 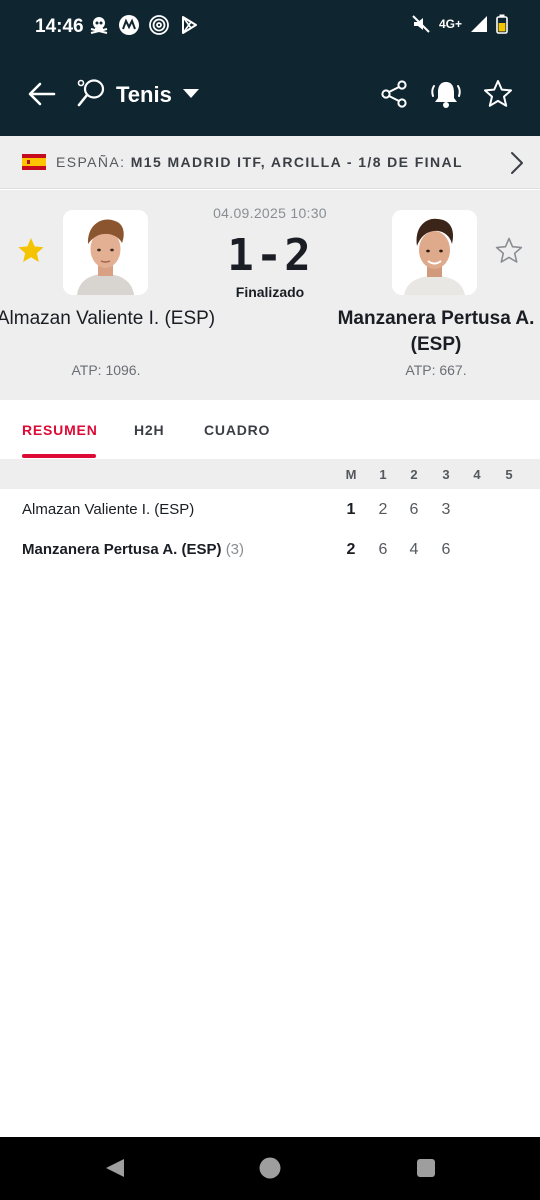 I want to click on column-header-set-4: 4, so click(x=477, y=474).